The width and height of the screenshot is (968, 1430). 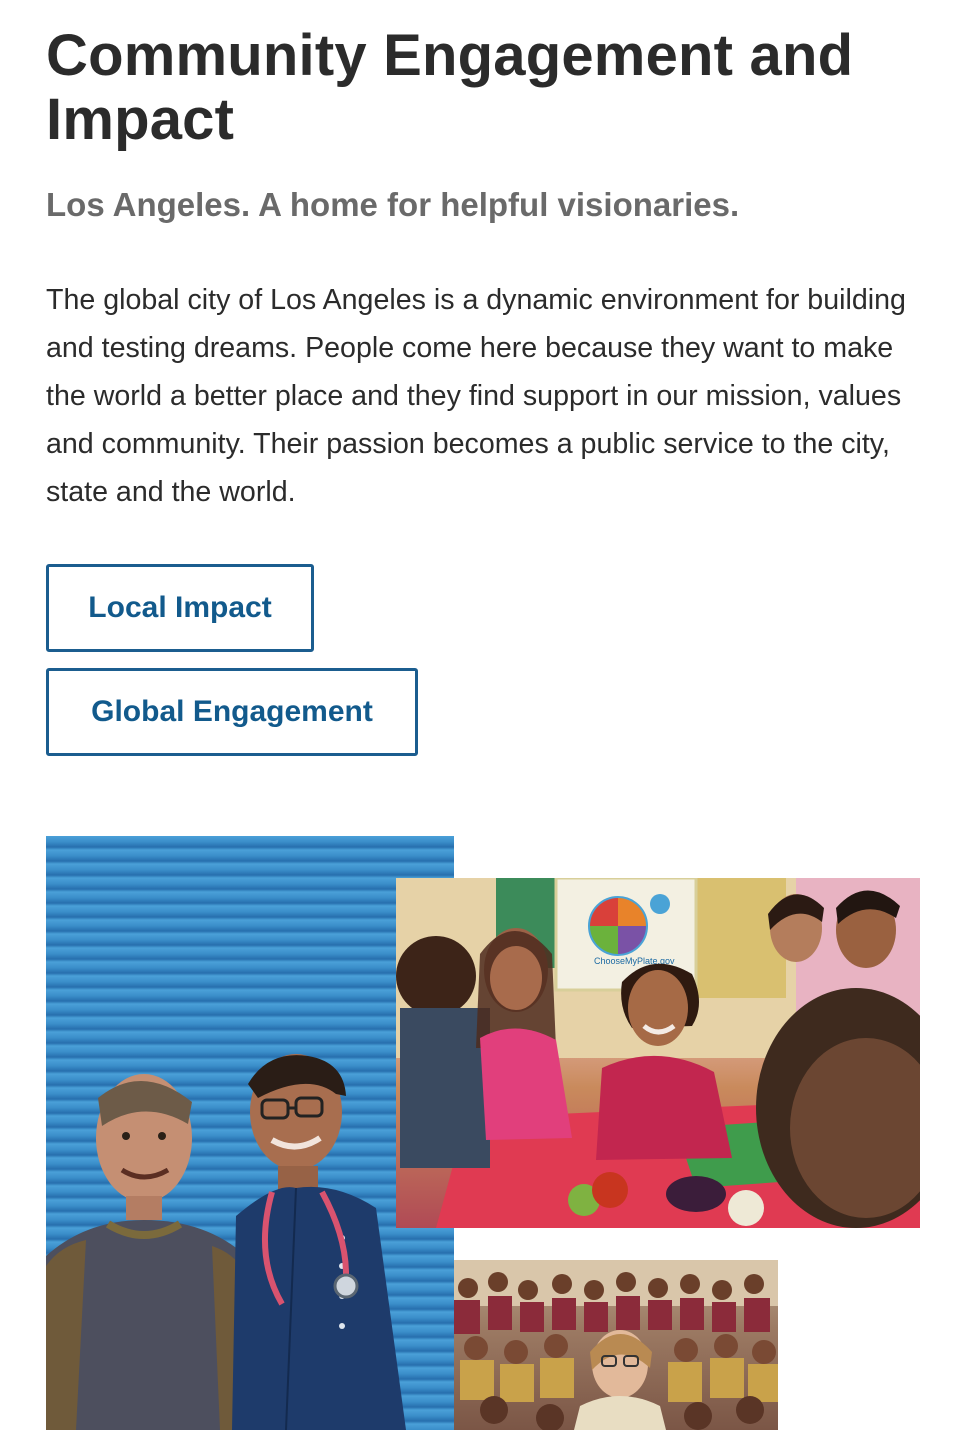 I want to click on local-impact-button: Local Impact, so click(x=180, y=608).